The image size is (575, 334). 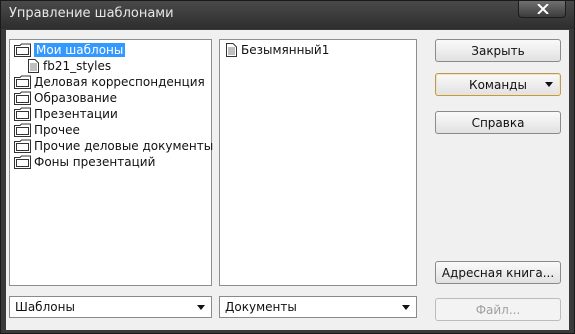 I want to click on commands-button-label: Команды, so click(x=498, y=84).